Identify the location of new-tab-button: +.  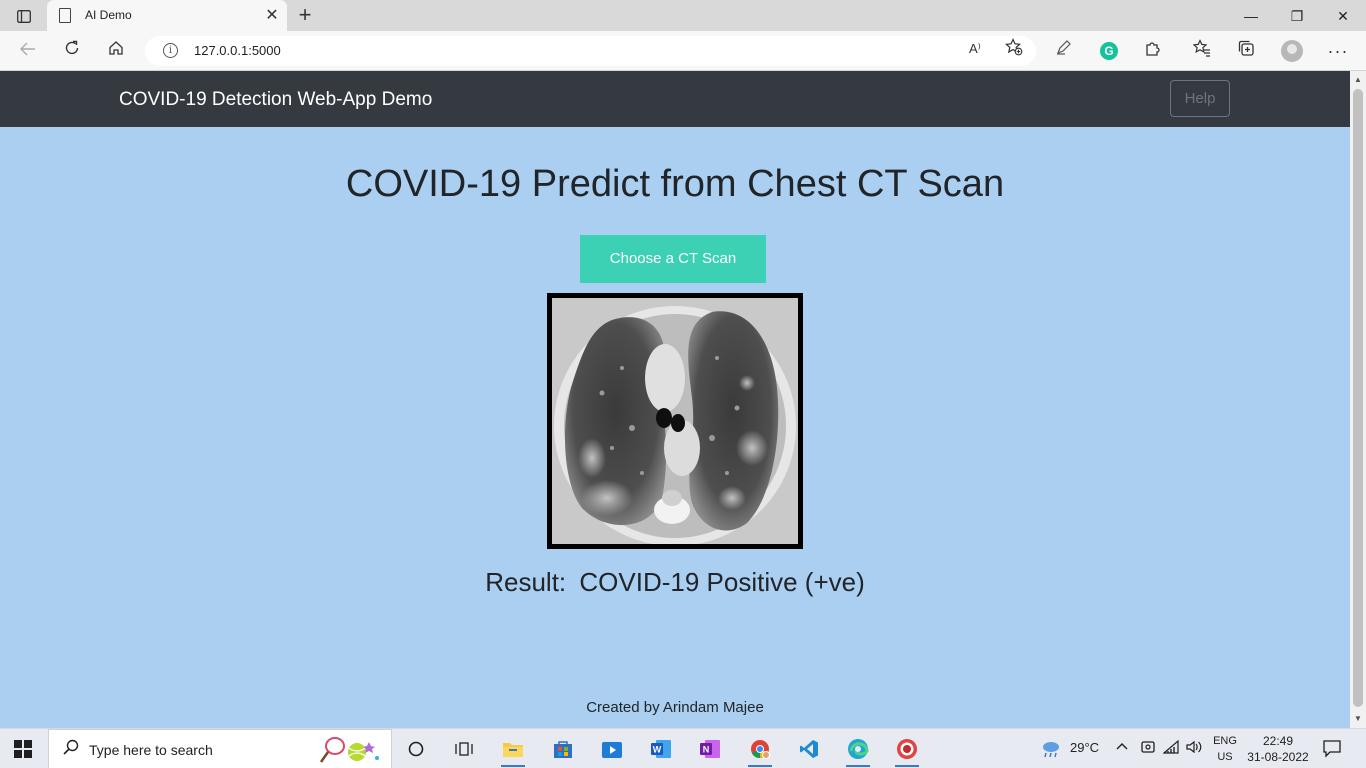
(305, 15).